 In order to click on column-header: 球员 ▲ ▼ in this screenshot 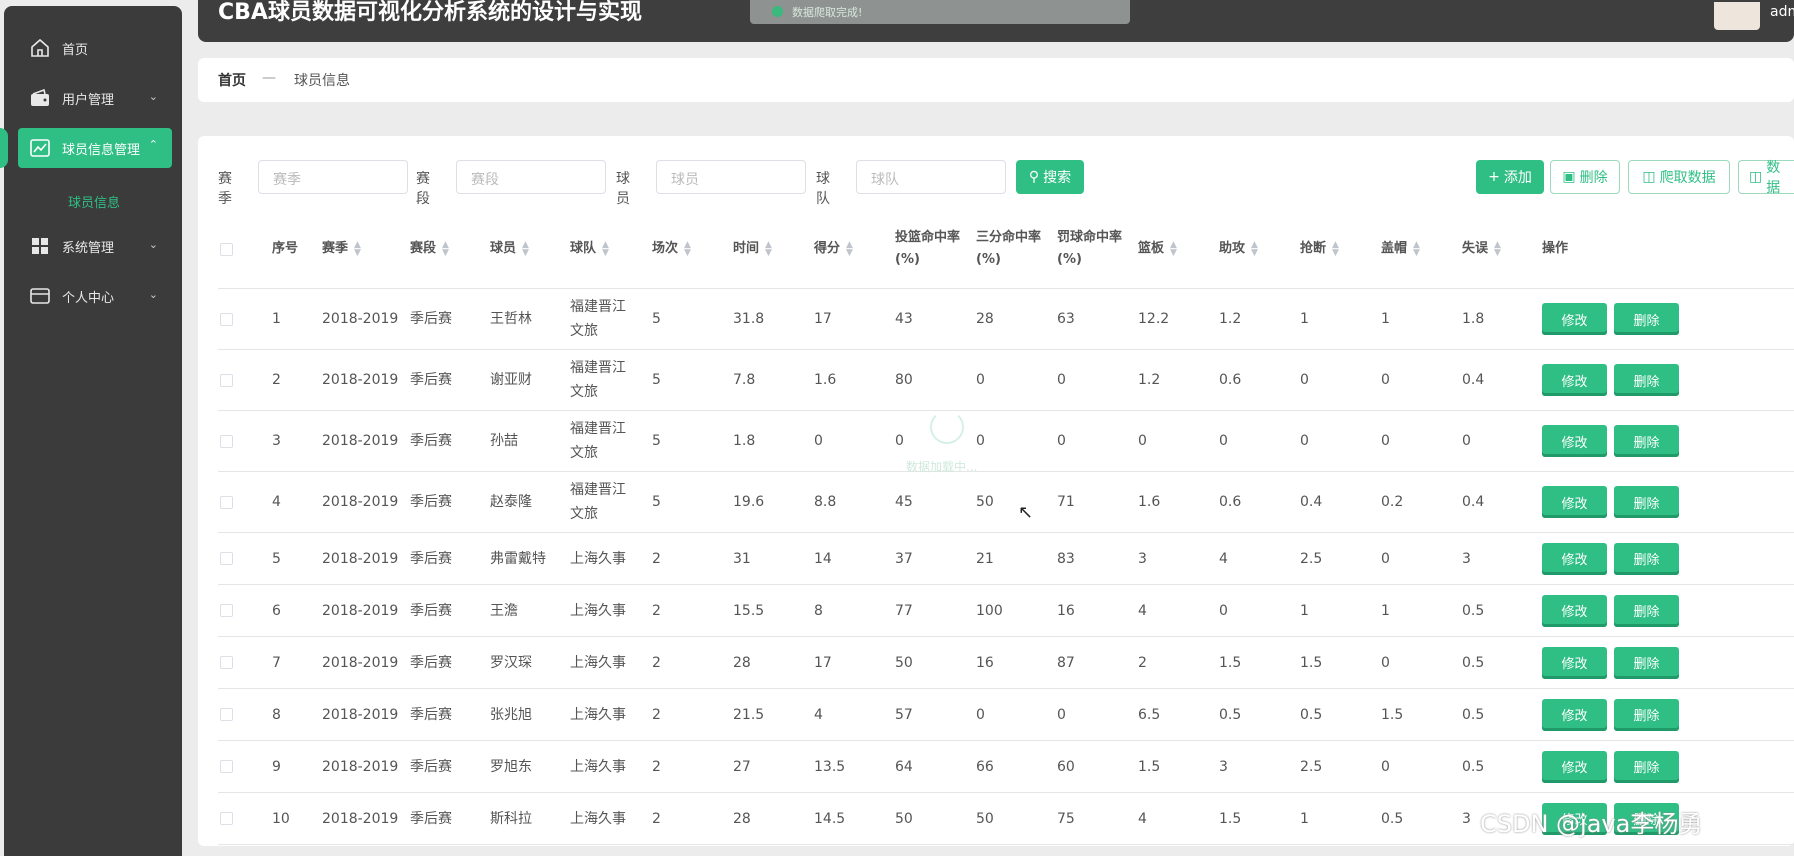, I will do `click(509, 249)`.